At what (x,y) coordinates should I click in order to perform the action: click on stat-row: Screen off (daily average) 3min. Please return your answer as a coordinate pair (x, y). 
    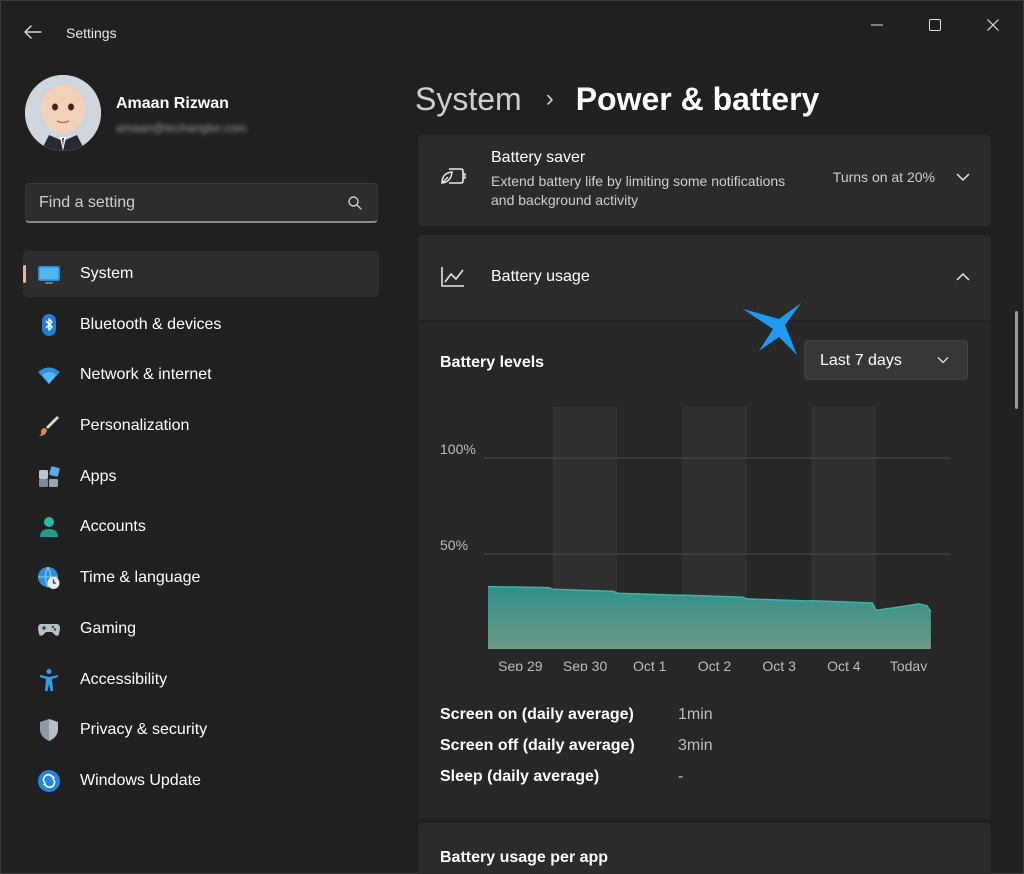
    Looking at the image, I should click on (700, 752).